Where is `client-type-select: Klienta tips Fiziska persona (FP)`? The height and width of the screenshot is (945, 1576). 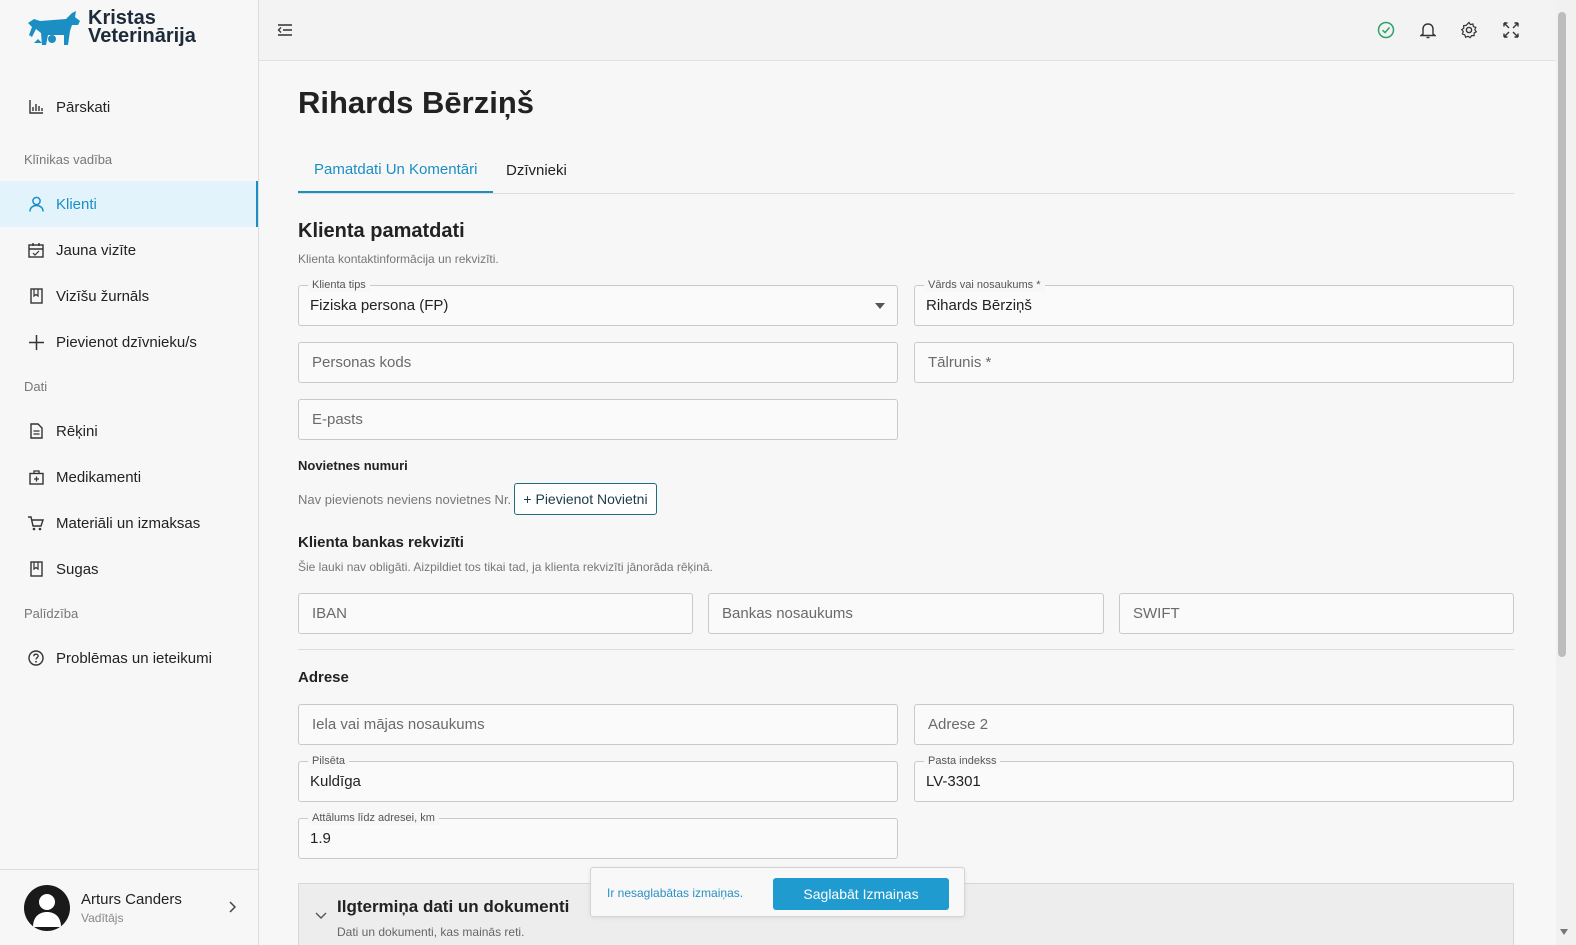 client-type-select: Klienta tips Fiziska persona (FP) is located at coordinates (598, 302).